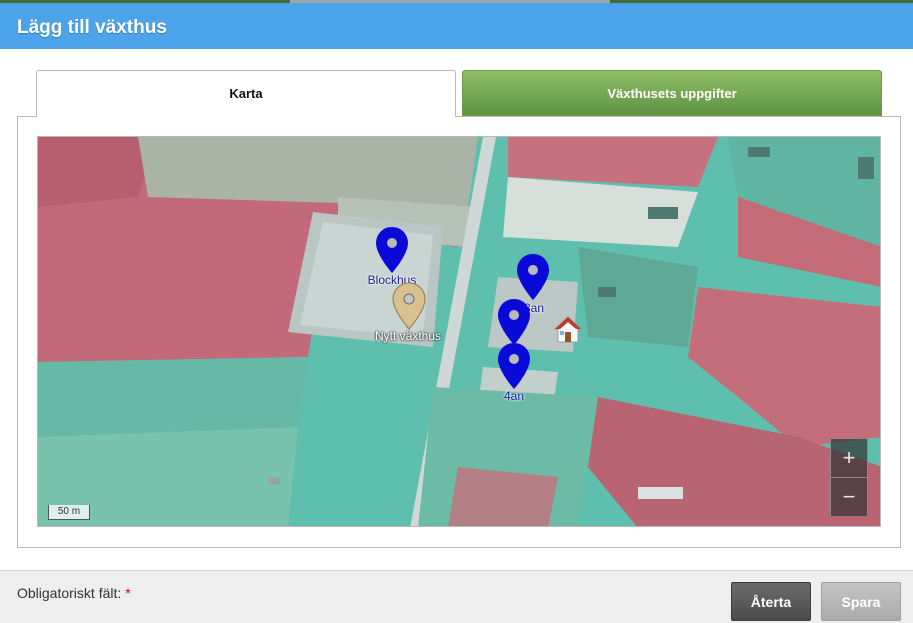 This screenshot has width=913, height=623. Describe the element at coordinates (92, 27) in the screenshot. I see `dialog-title: Lägg till växthus` at that location.